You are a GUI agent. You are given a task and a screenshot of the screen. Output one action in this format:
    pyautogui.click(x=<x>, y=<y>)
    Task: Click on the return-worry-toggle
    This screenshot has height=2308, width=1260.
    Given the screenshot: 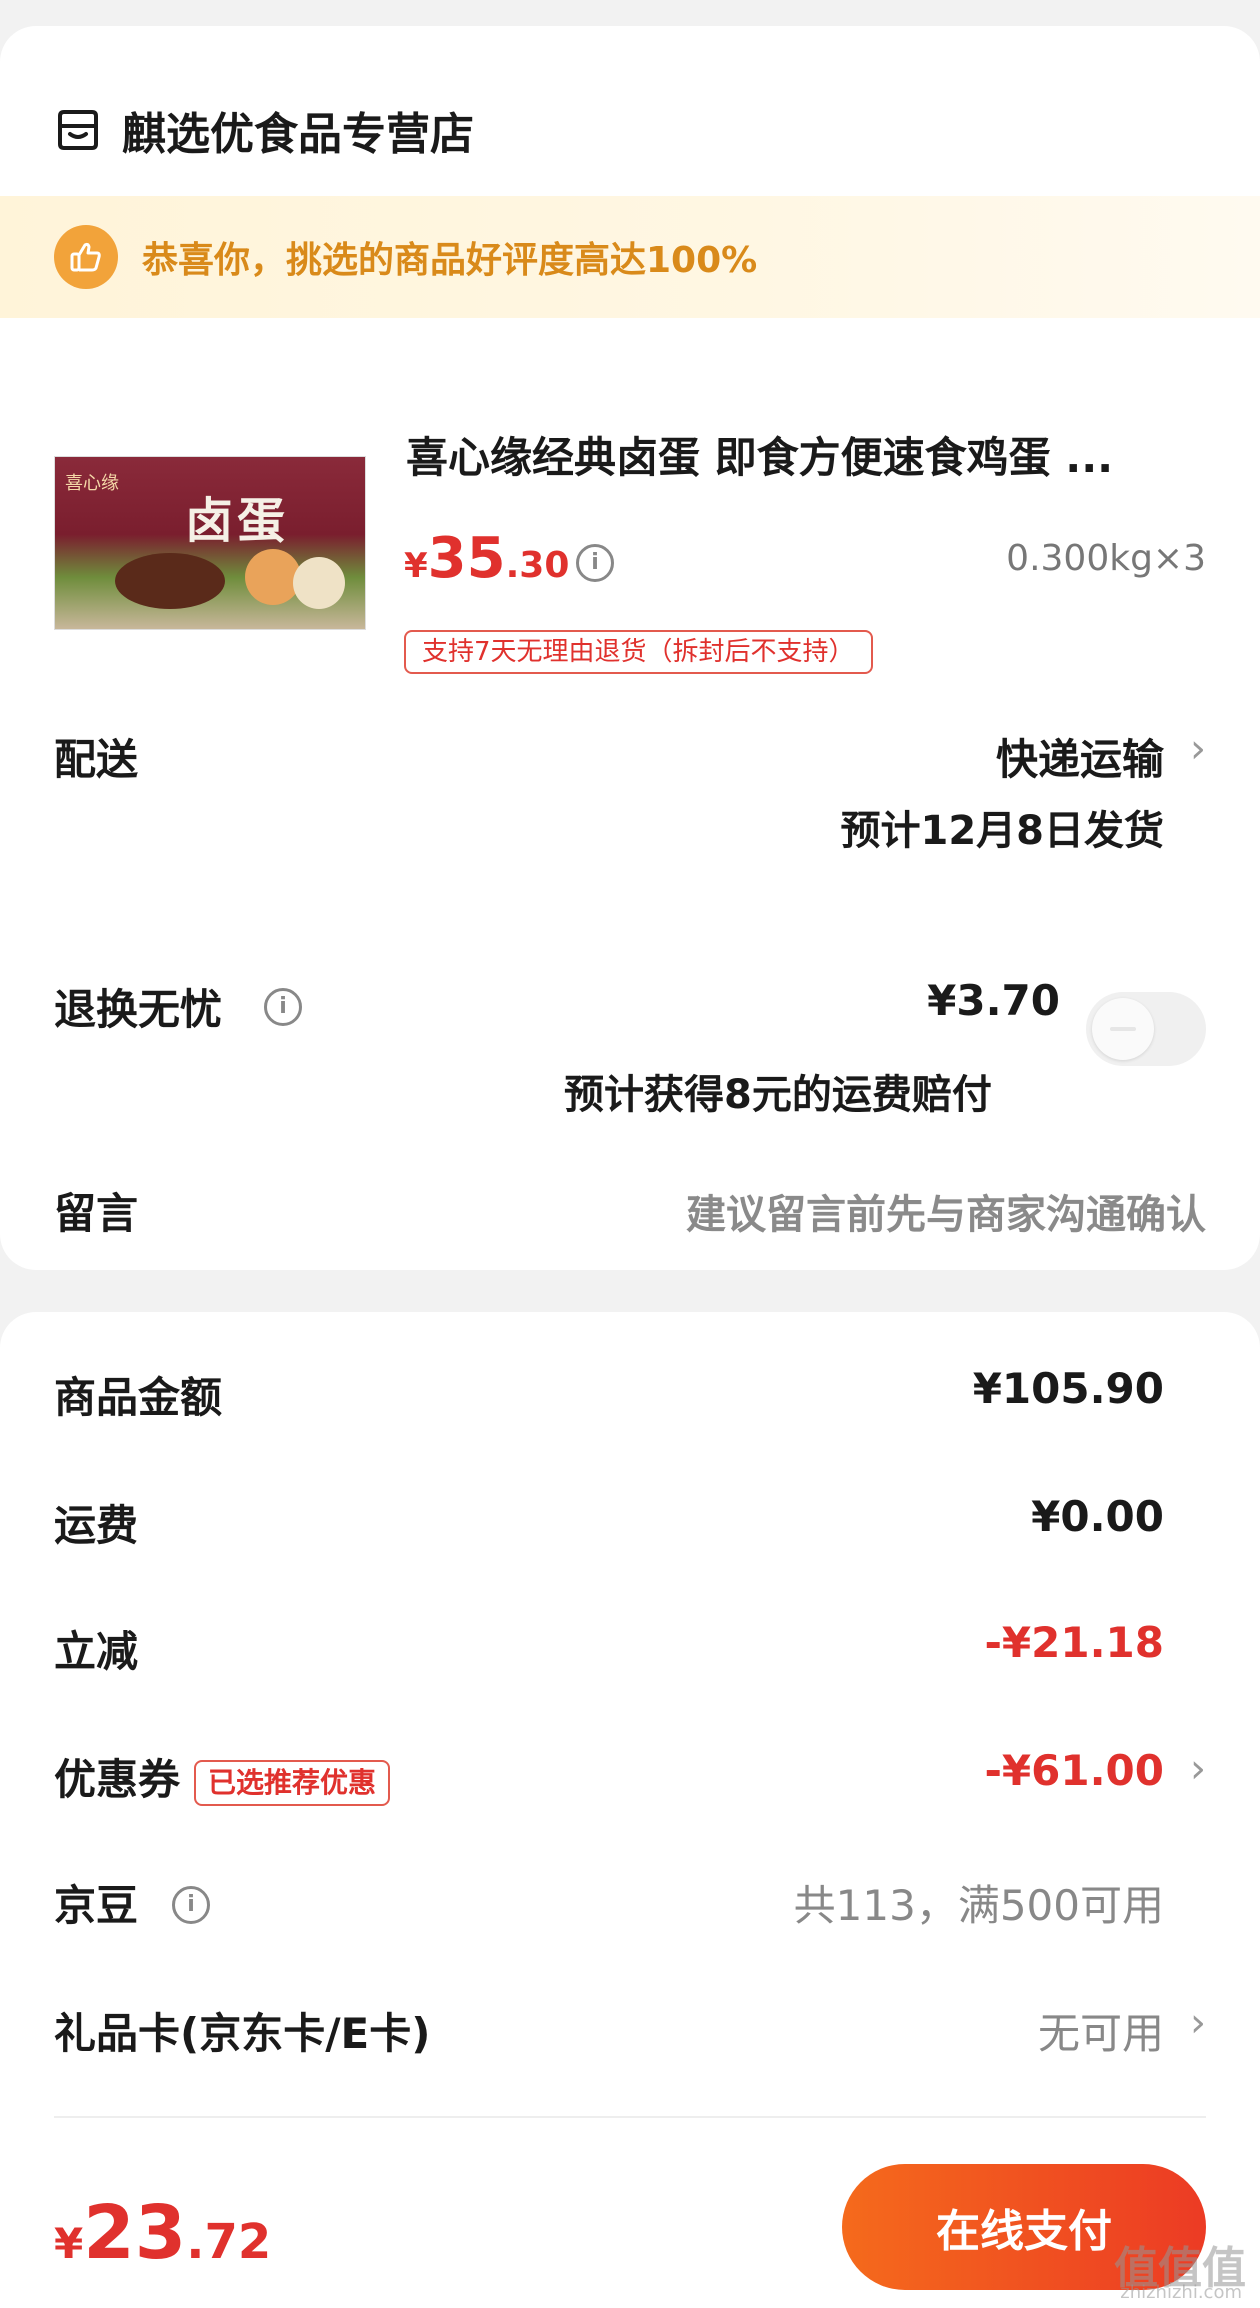 What is the action you would take?
    pyautogui.click(x=1146, y=1029)
    